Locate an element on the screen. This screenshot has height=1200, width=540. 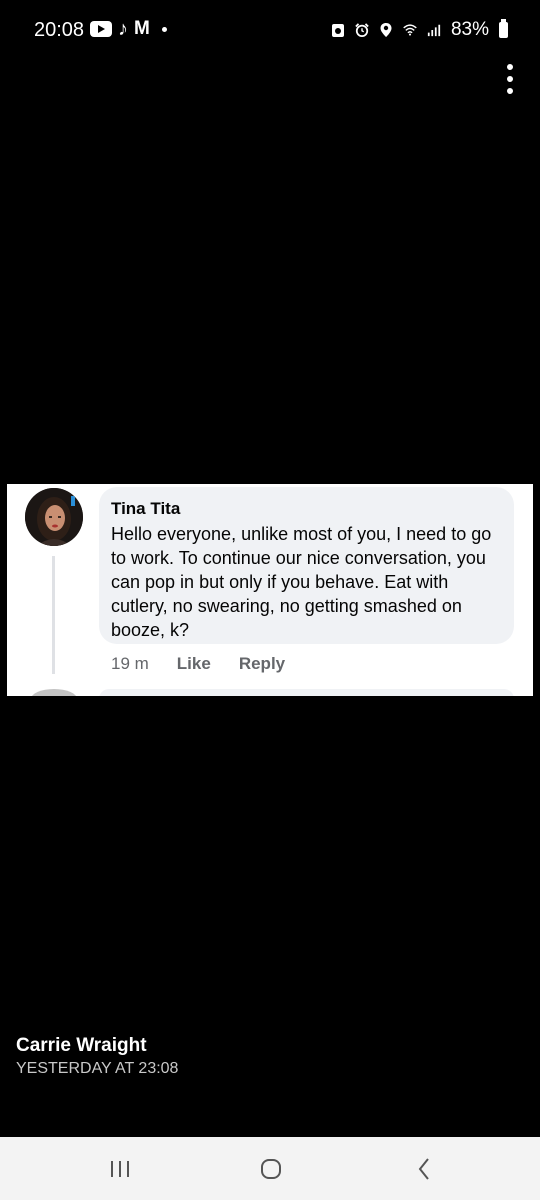
next-comment-avatar is located at coordinates (54, 692).